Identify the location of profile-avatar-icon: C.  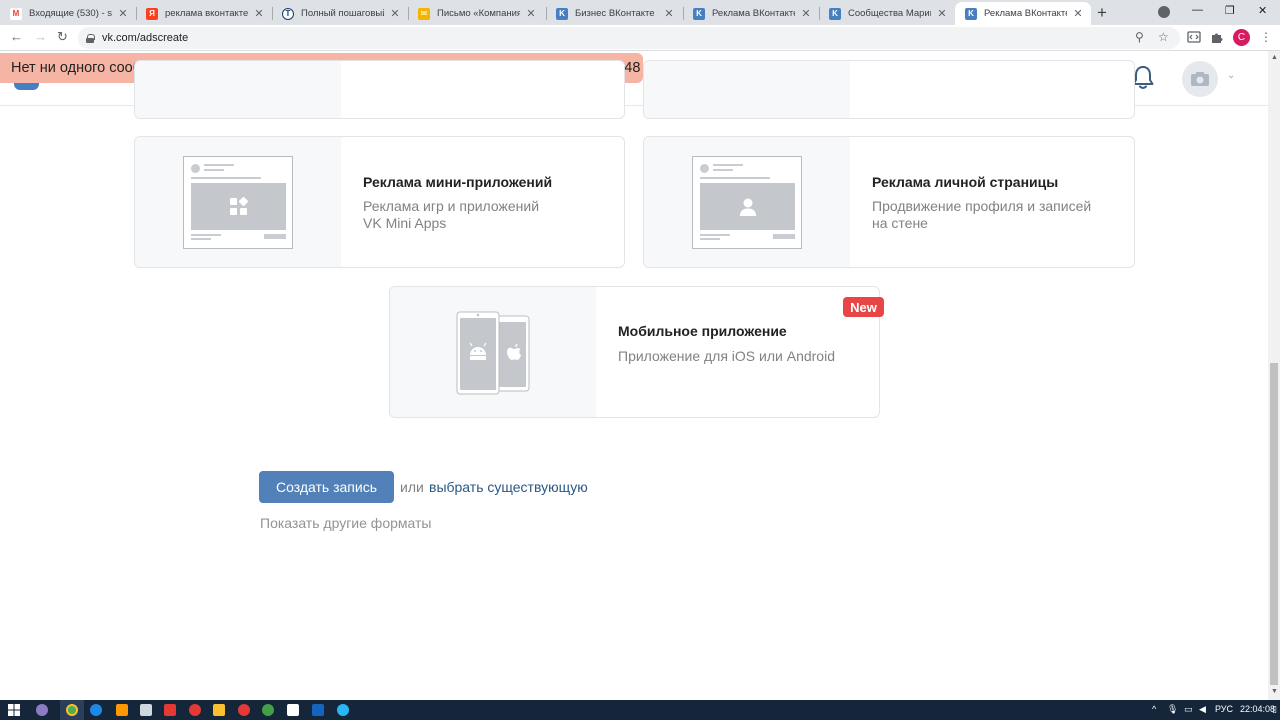
(1241, 37).